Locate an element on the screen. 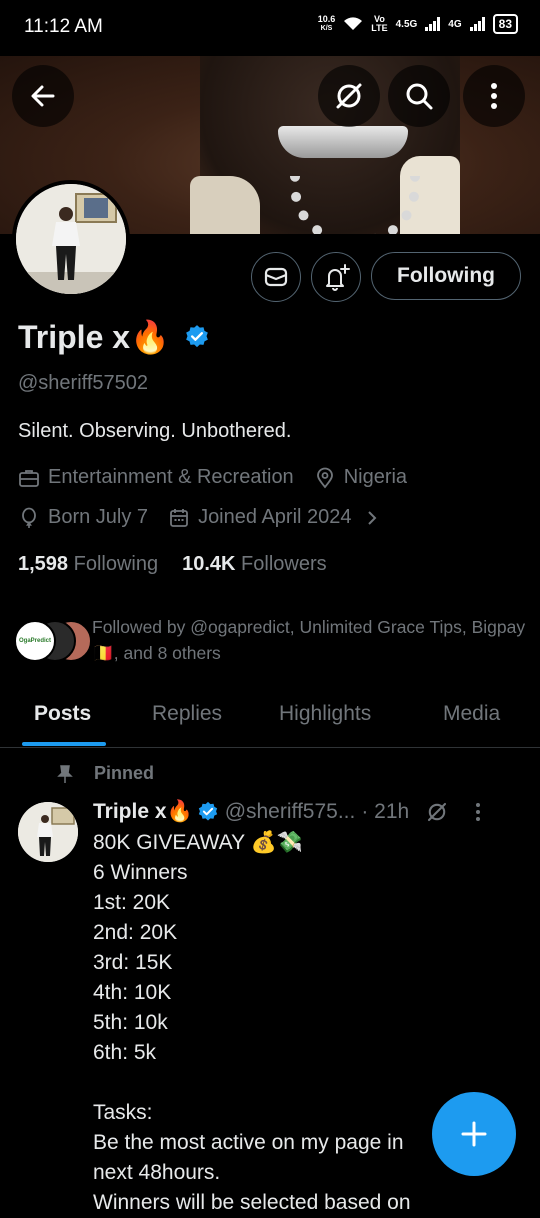 The image size is (540, 1218). tab-media: Media is located at coordinates (471, 714).